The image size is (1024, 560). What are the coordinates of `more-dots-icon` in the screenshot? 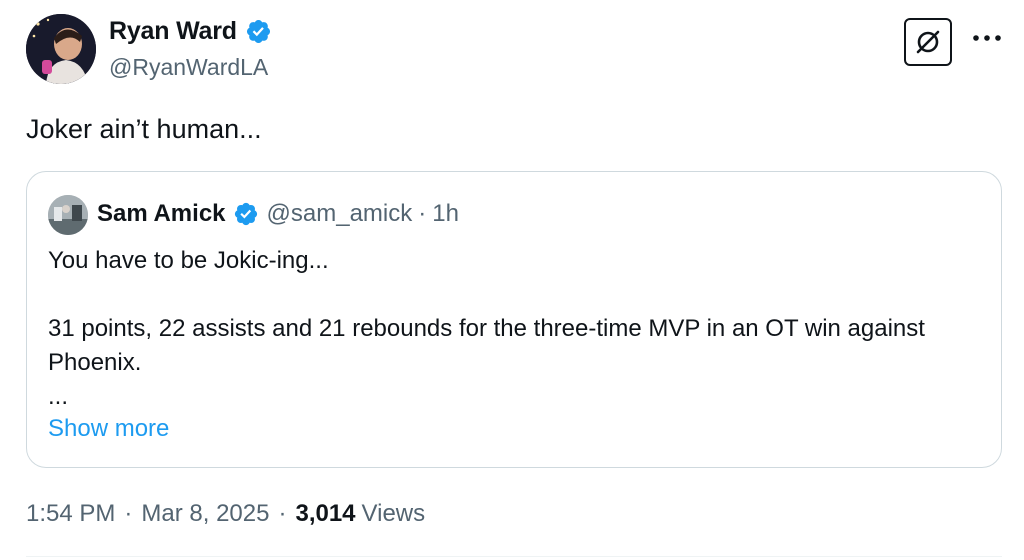 It's located at (987, 38).